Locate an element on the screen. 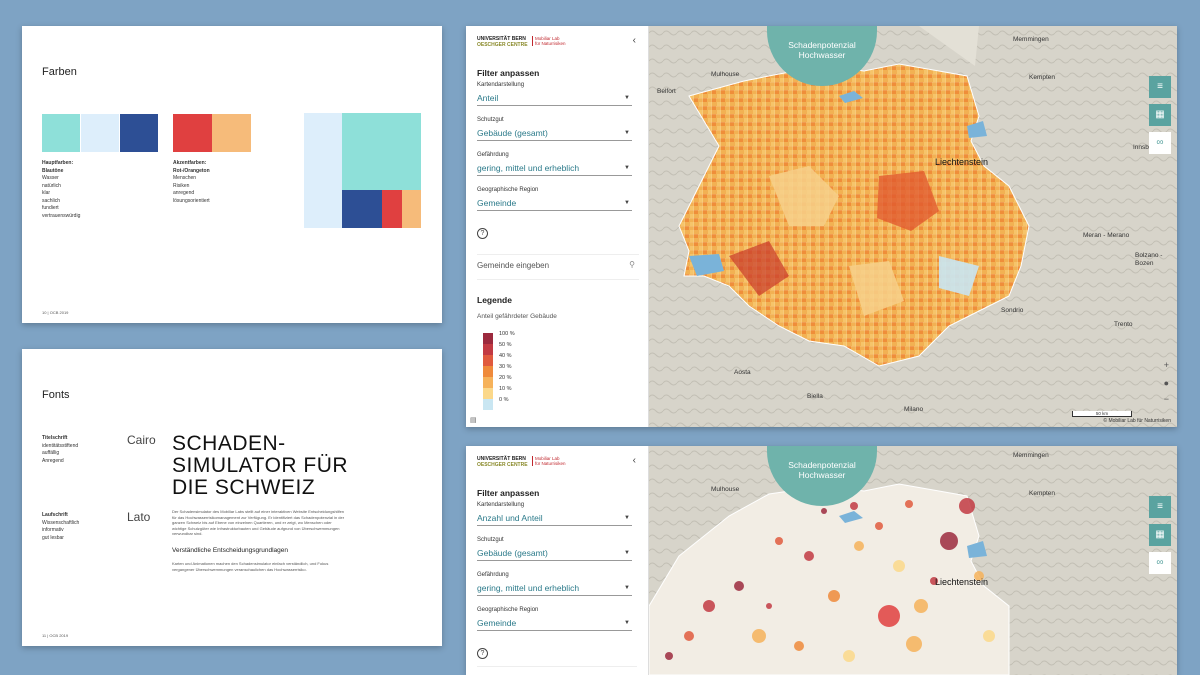  filter-value: Anteil is located at coordinates (488, 98).